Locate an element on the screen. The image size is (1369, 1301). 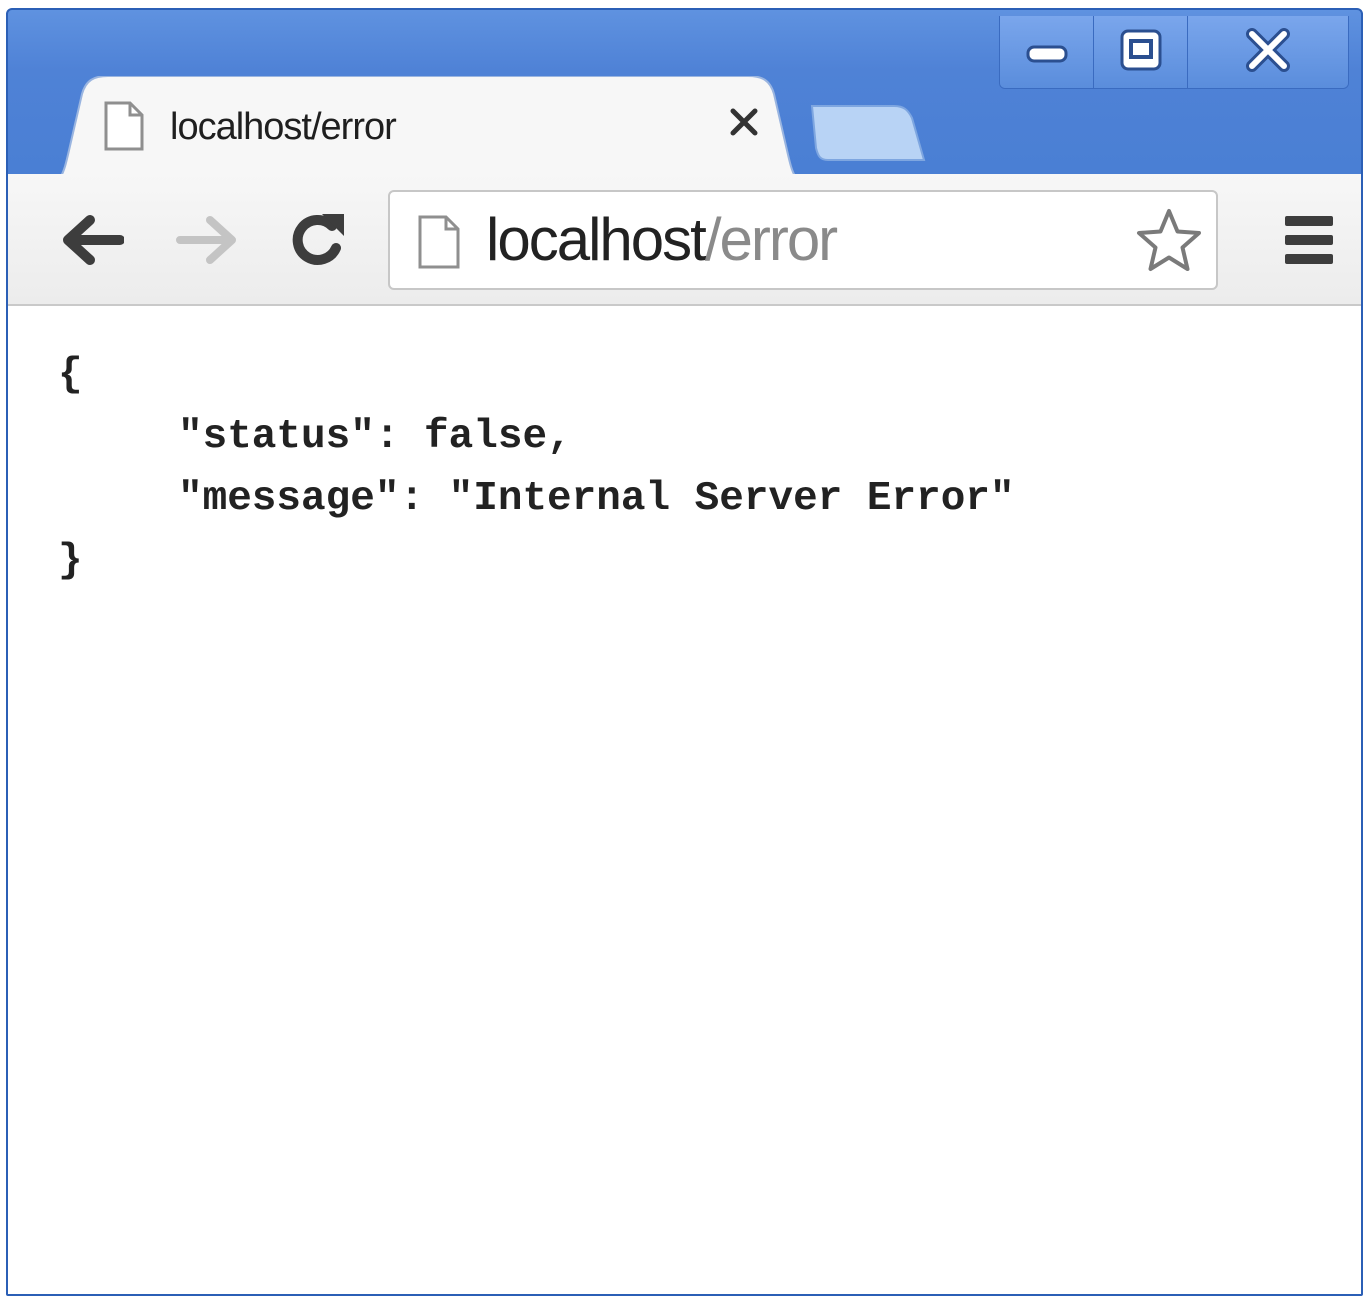
browser-toolbar: localhost/error is located at coordinates (684, 240).